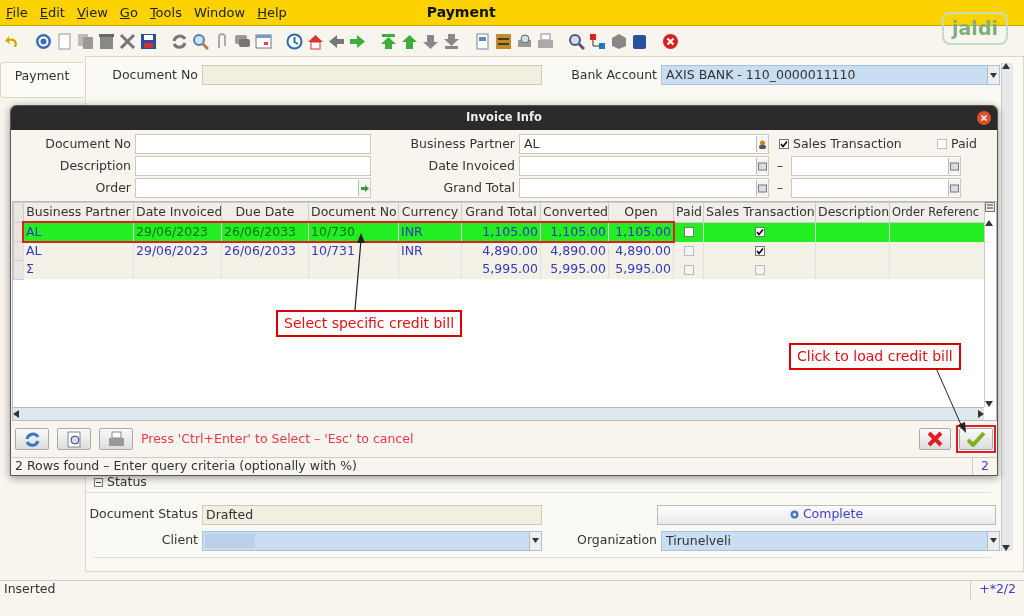 This screenshot has width=1024, height=616. What do you see at coordinates (937, 212) in the screenshot?
I see `column-header: Order Referenc` at bounding box center [937, 212].